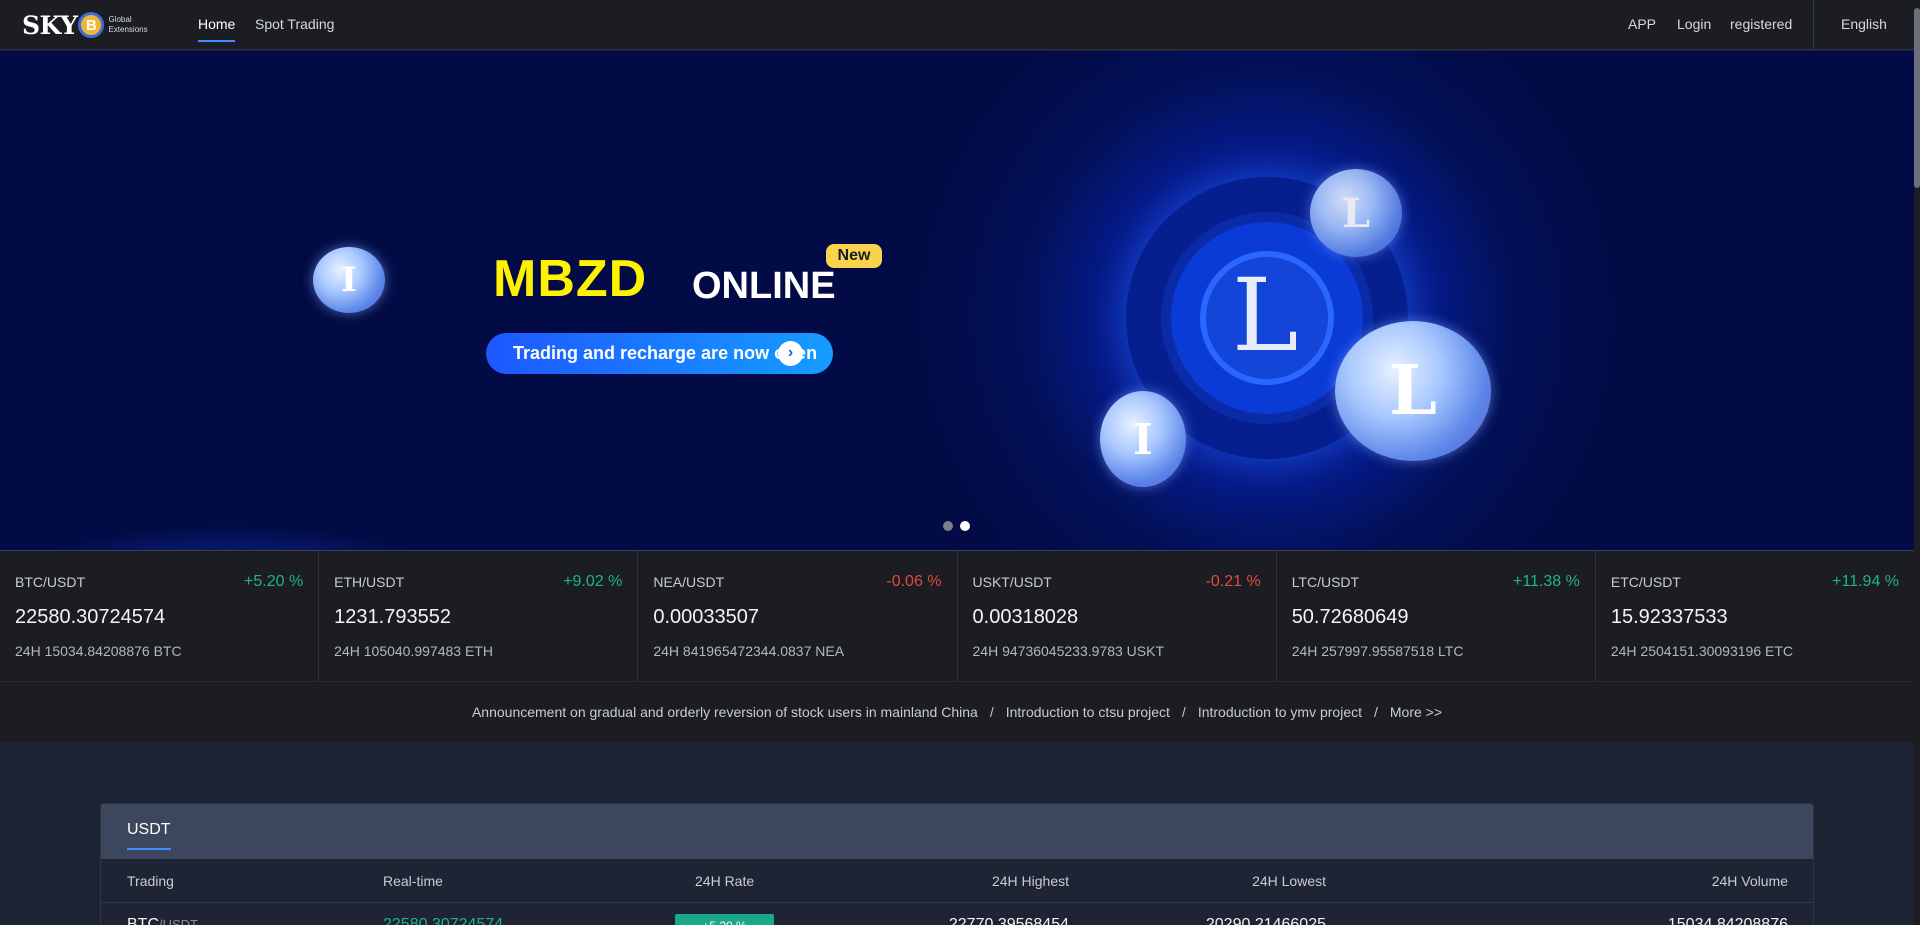  I want to click on row-price: 22580.30724574, so click(443, 920).